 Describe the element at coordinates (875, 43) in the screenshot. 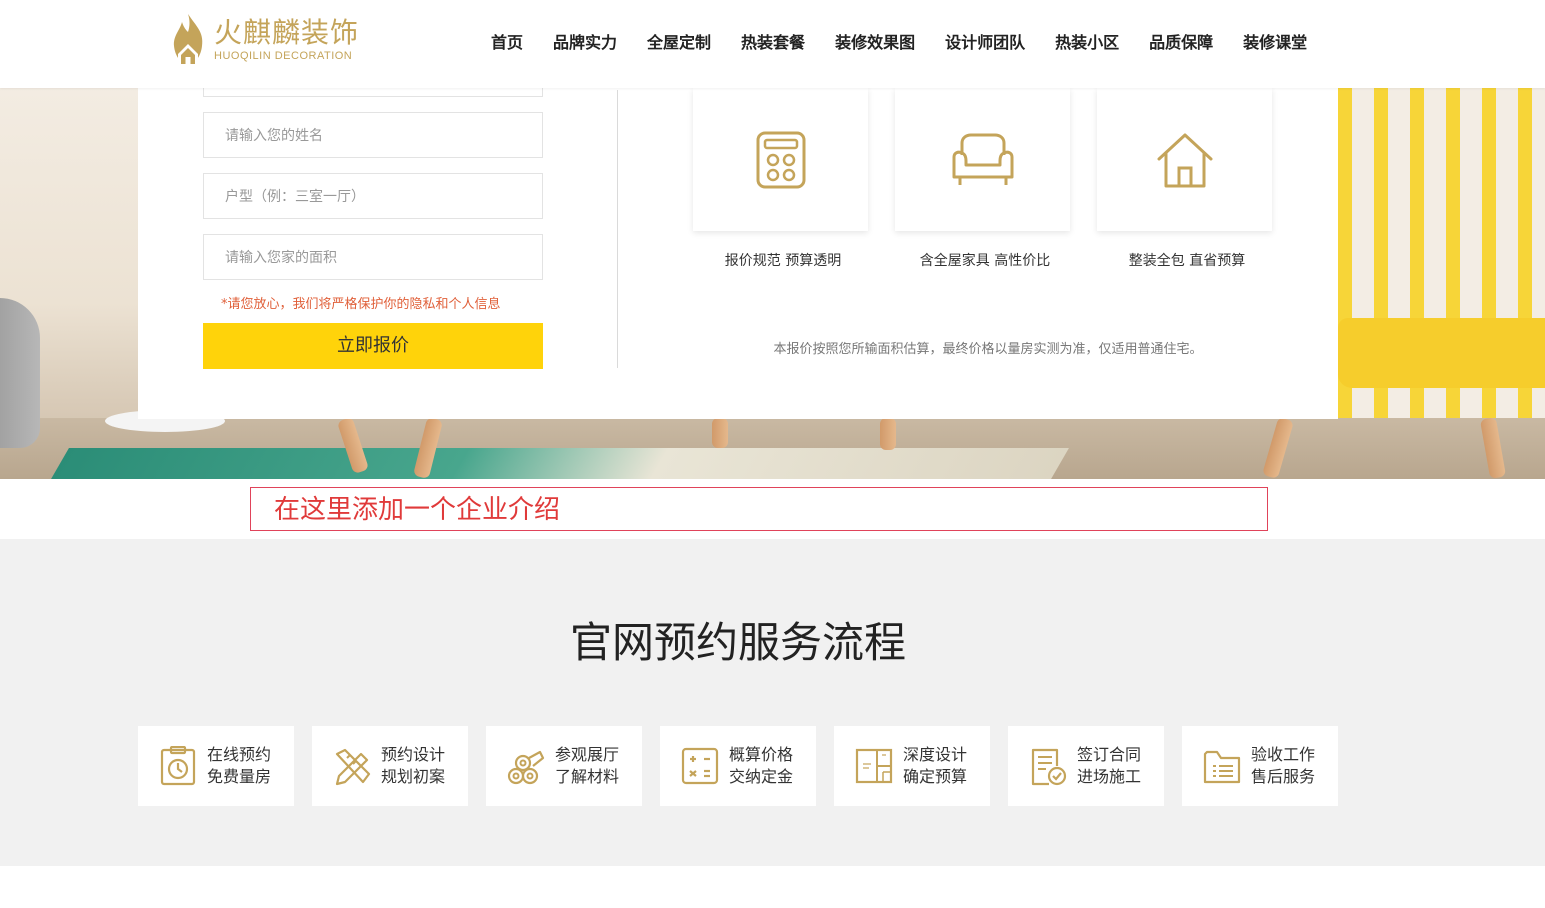

I see `nav-item-renderings: 装修效果图` at that location.